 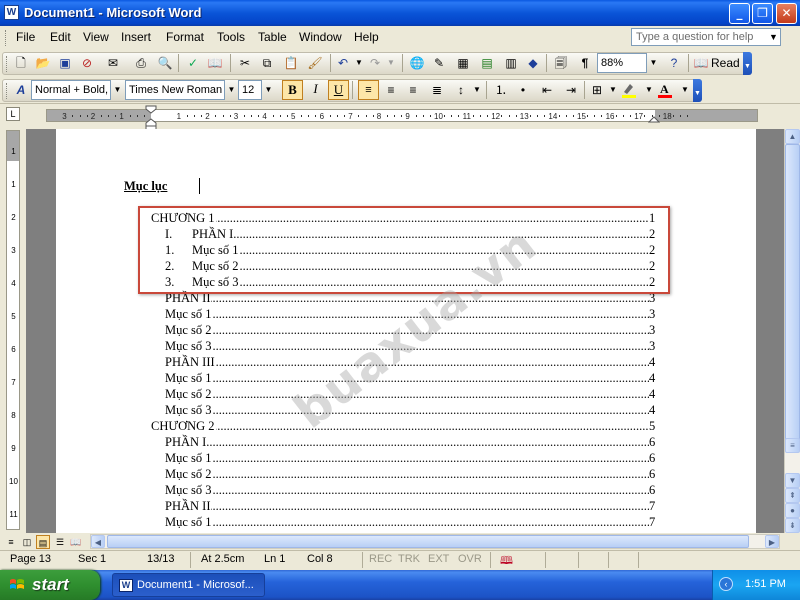 What do you see at coordinates (185, 37) in the screenshot?
I see `menu-format: Format` at bounding box center [185, 37].